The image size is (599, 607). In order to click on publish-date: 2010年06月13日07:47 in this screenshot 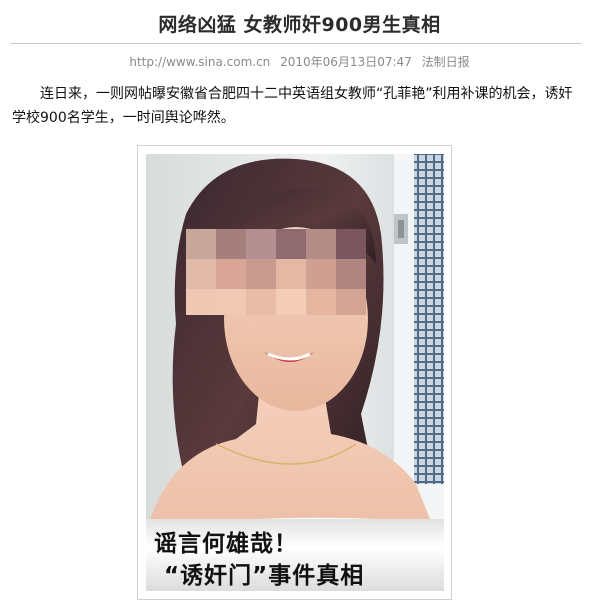, I will do `click(346, 62)`.